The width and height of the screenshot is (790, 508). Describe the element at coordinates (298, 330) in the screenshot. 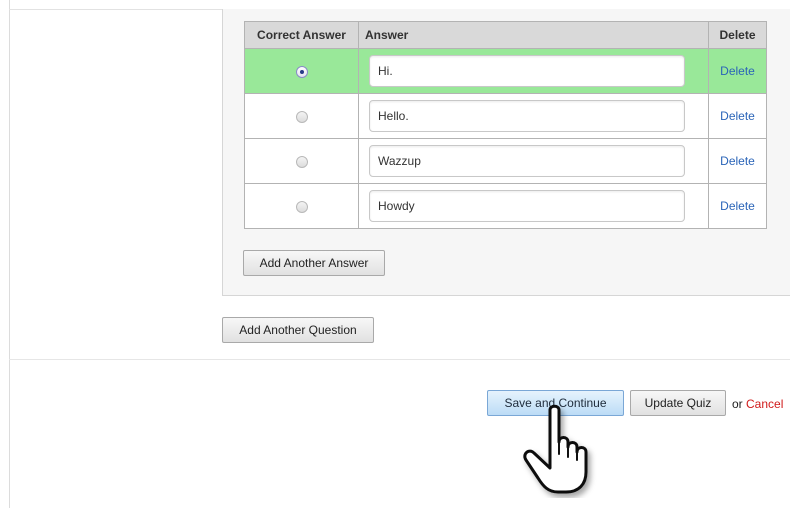

I see `add-another-question-button: Add Another Question` at that location.